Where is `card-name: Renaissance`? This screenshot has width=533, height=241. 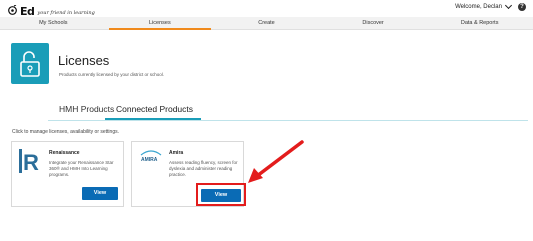
card-name: Renaissance is located at coordinates (64, 153).